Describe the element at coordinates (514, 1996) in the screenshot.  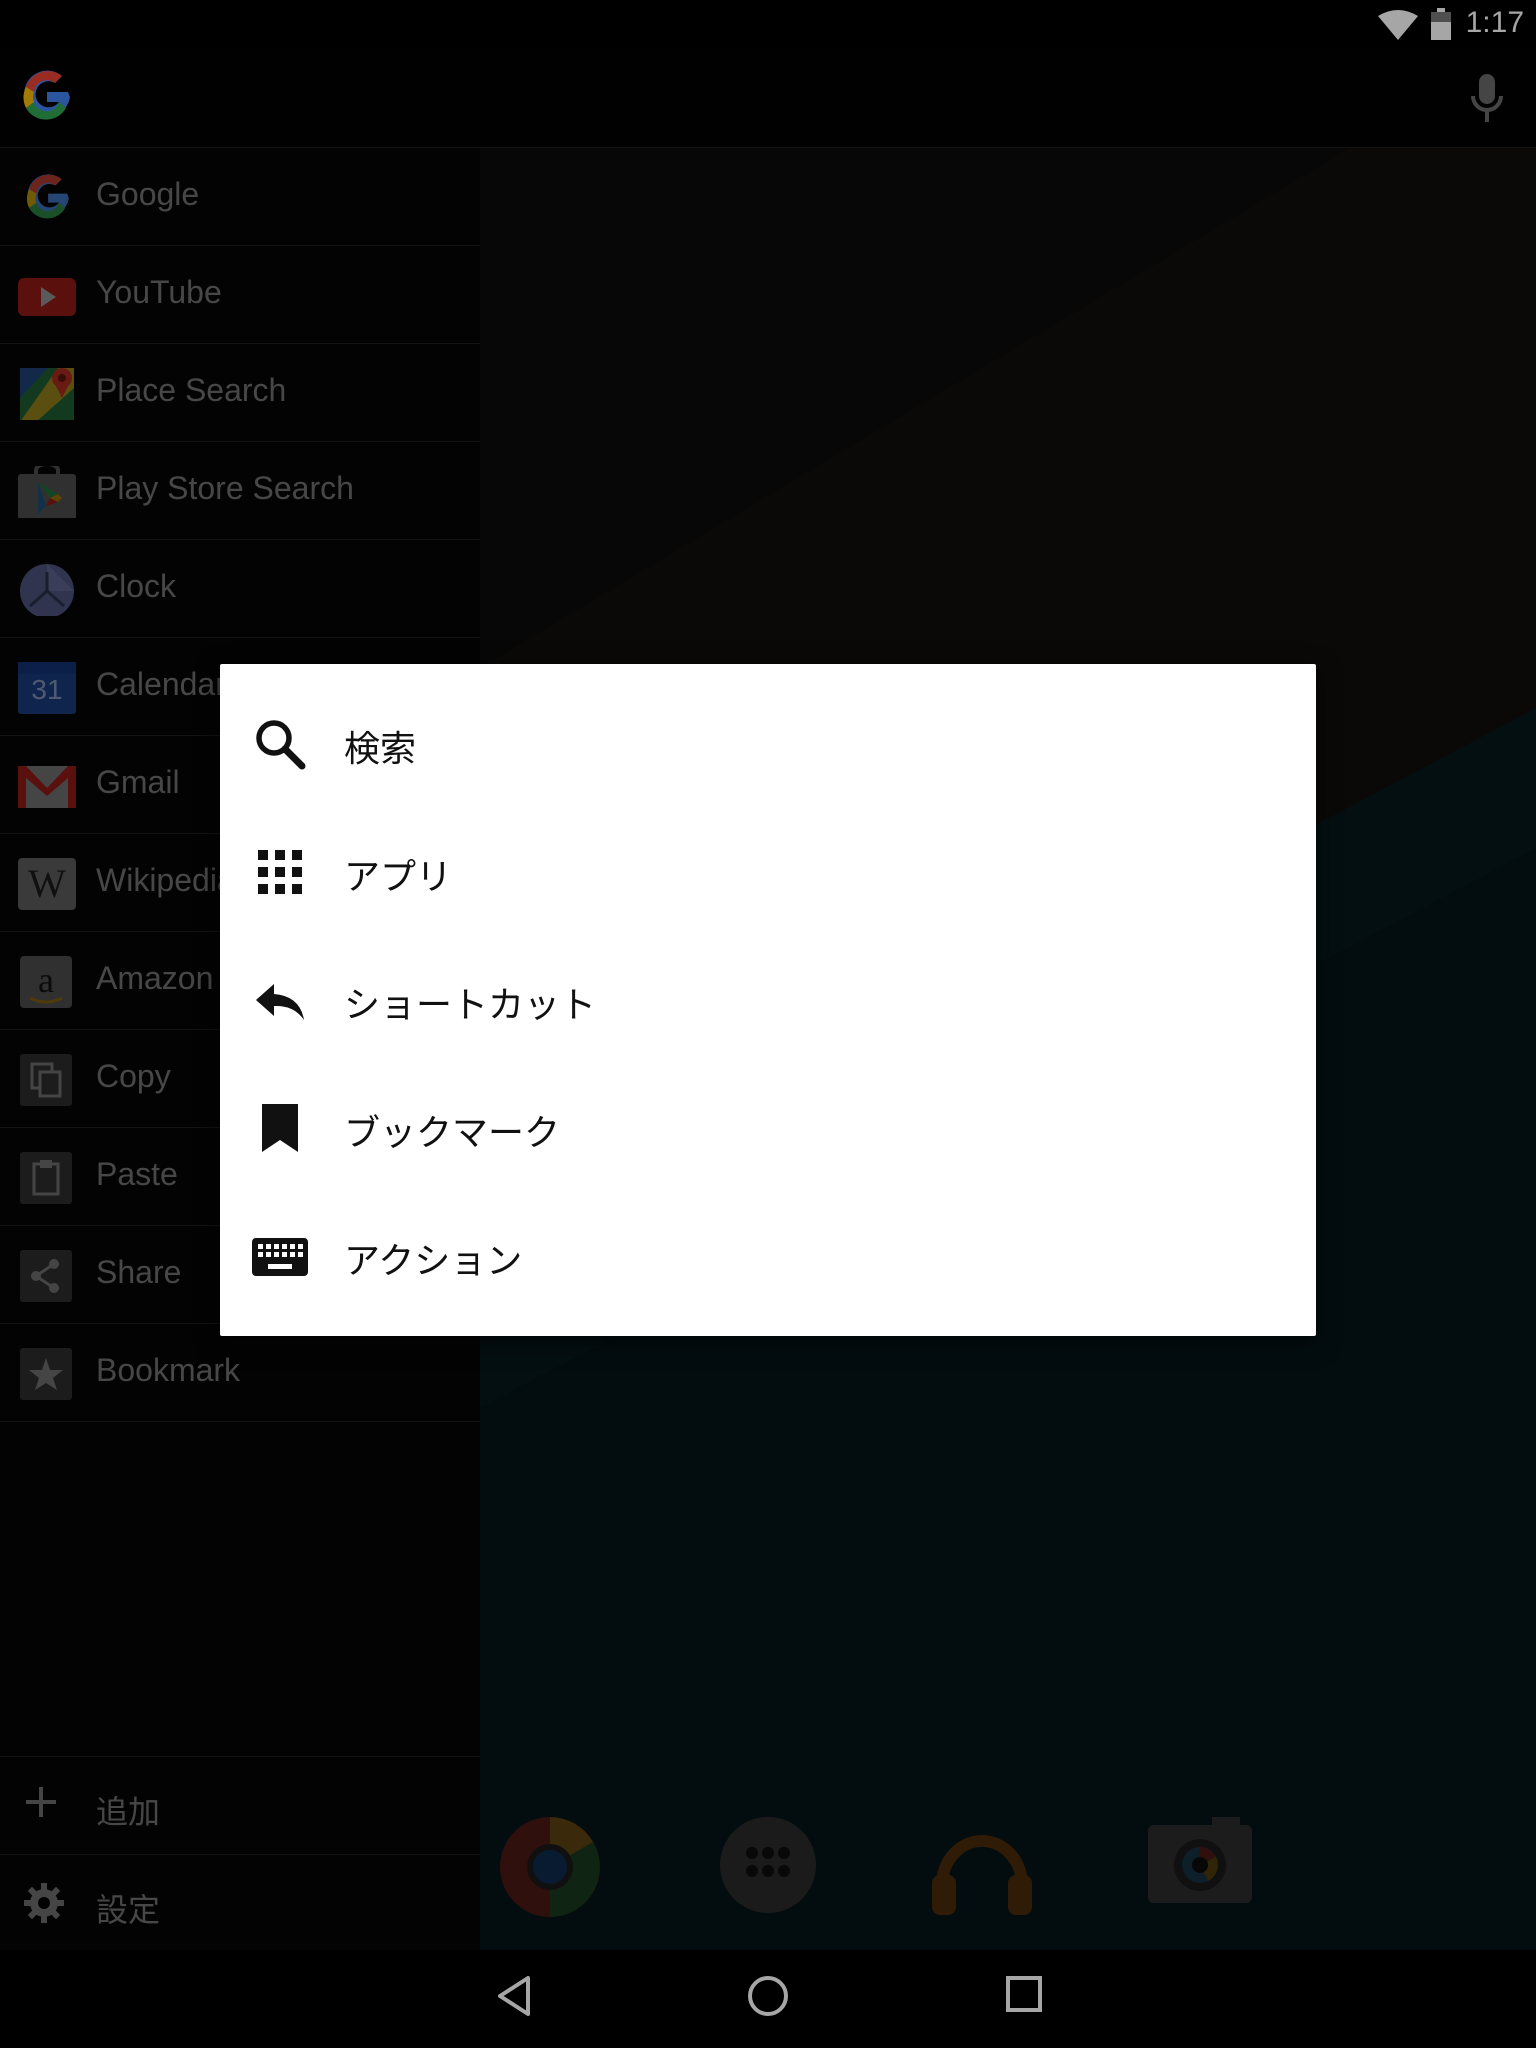
I see `back-button-icon` at that location.